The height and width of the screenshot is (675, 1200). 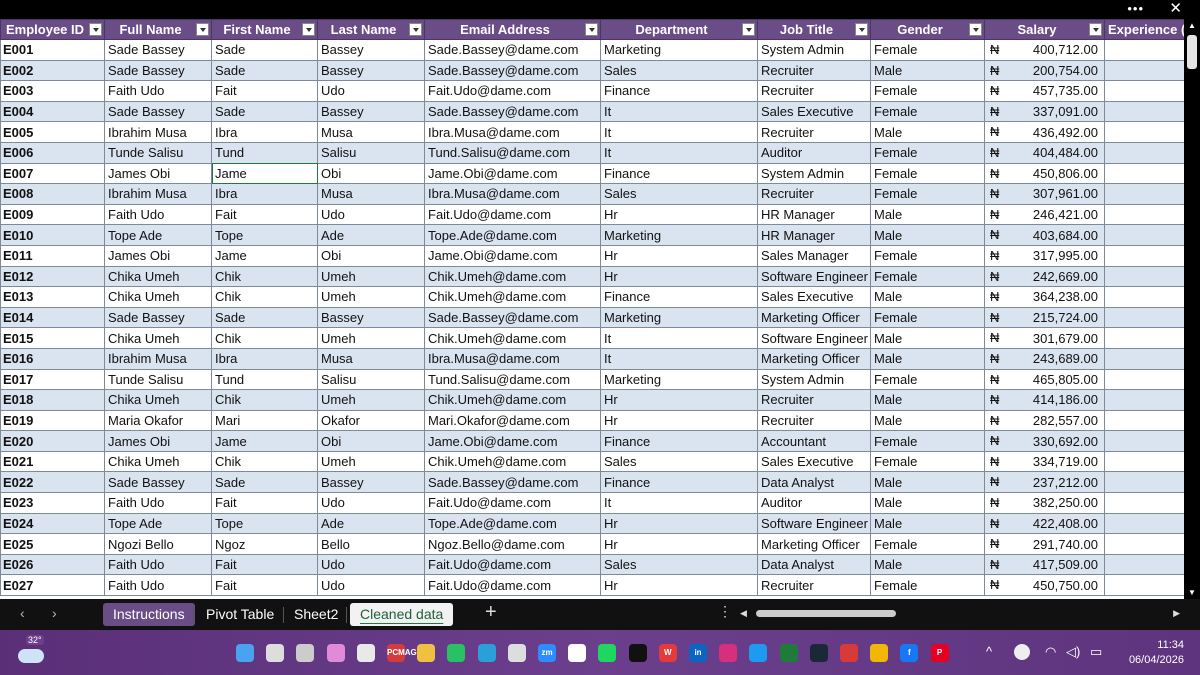 What do you see at coordinates (52, 50) in the screenshot?
I see `table-cell: E001` at bounding box center [52, 50].